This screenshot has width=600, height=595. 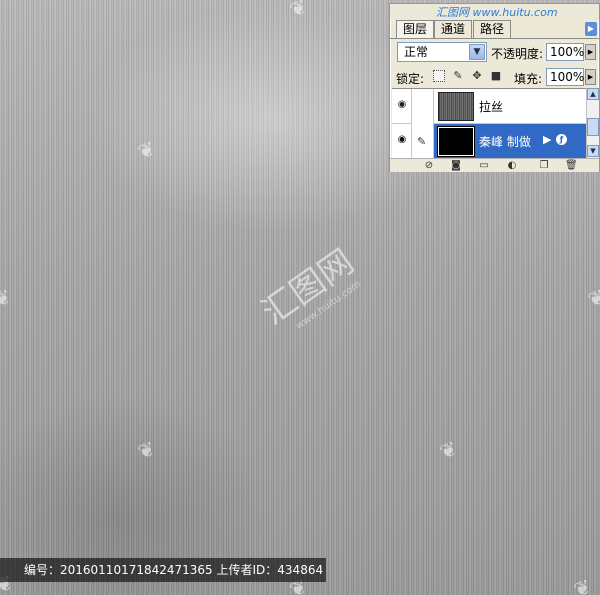 I want to click on tab-strip-divider, so click(x=494, y=38).